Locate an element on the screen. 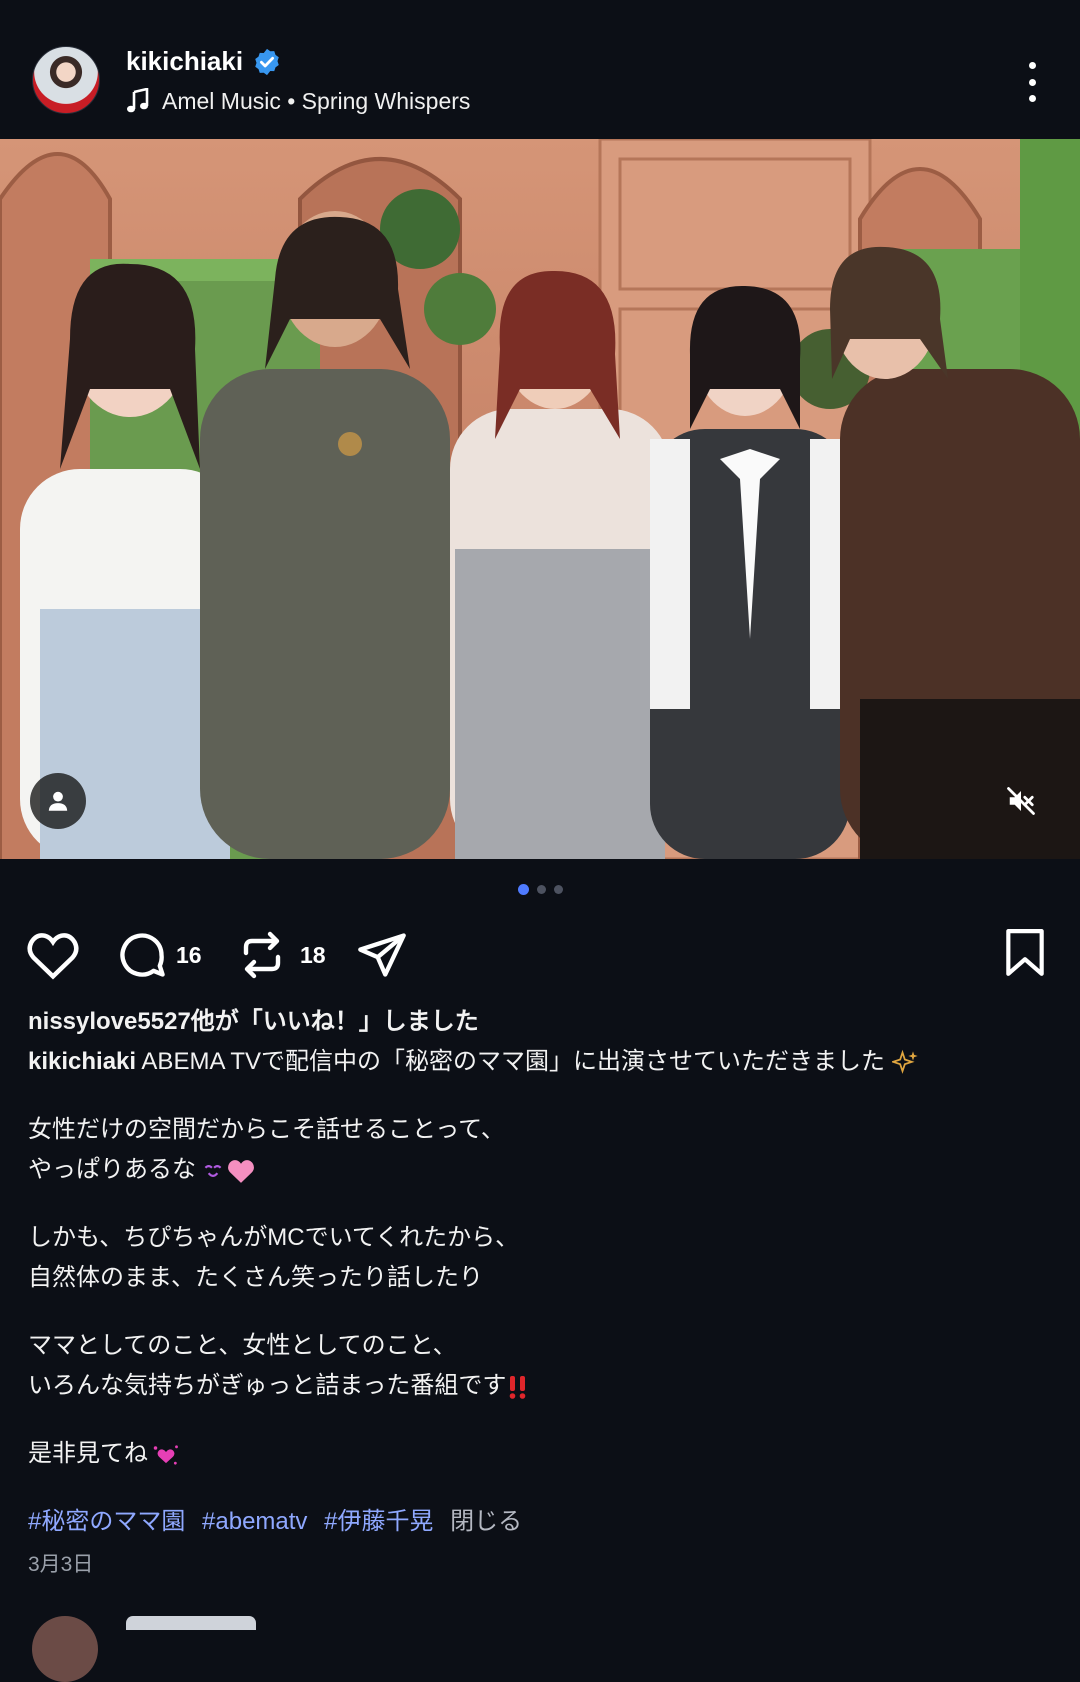 This screenshot has width=1080, height=1682. carousel-indicator is located at coordinates (540, 889).